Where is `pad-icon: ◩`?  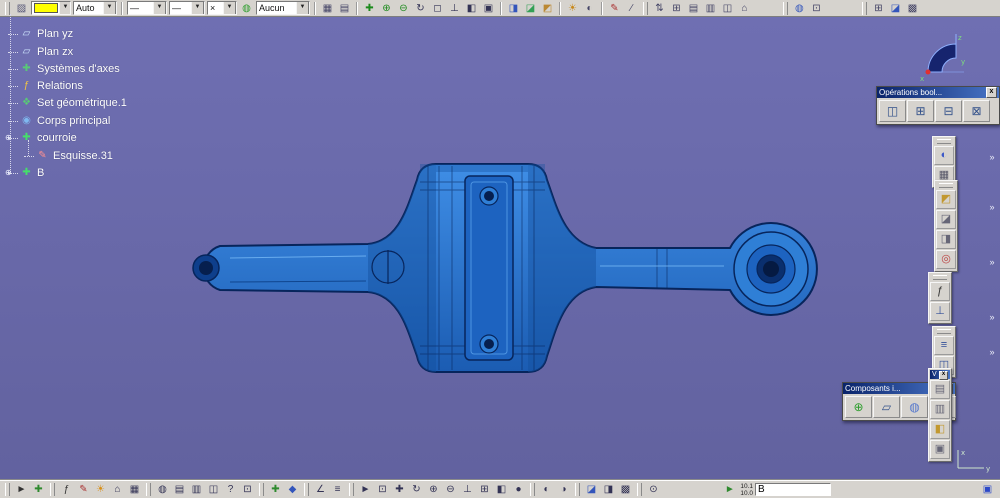
pad-icon: ◩ is located at coordinates (946, 199).